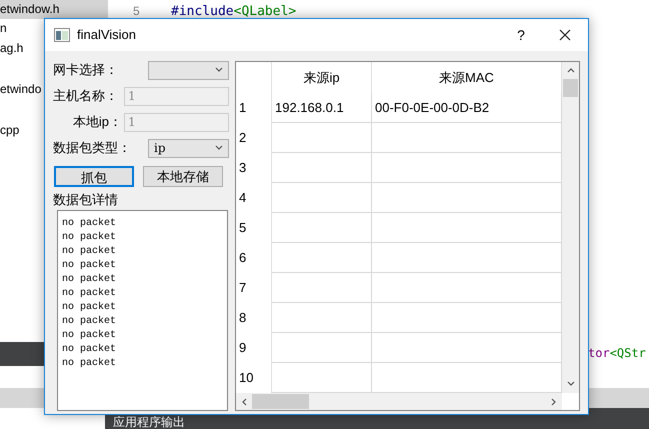 The image size is (649, 429). I want to click on combo-box: ip, so click(188, 148).